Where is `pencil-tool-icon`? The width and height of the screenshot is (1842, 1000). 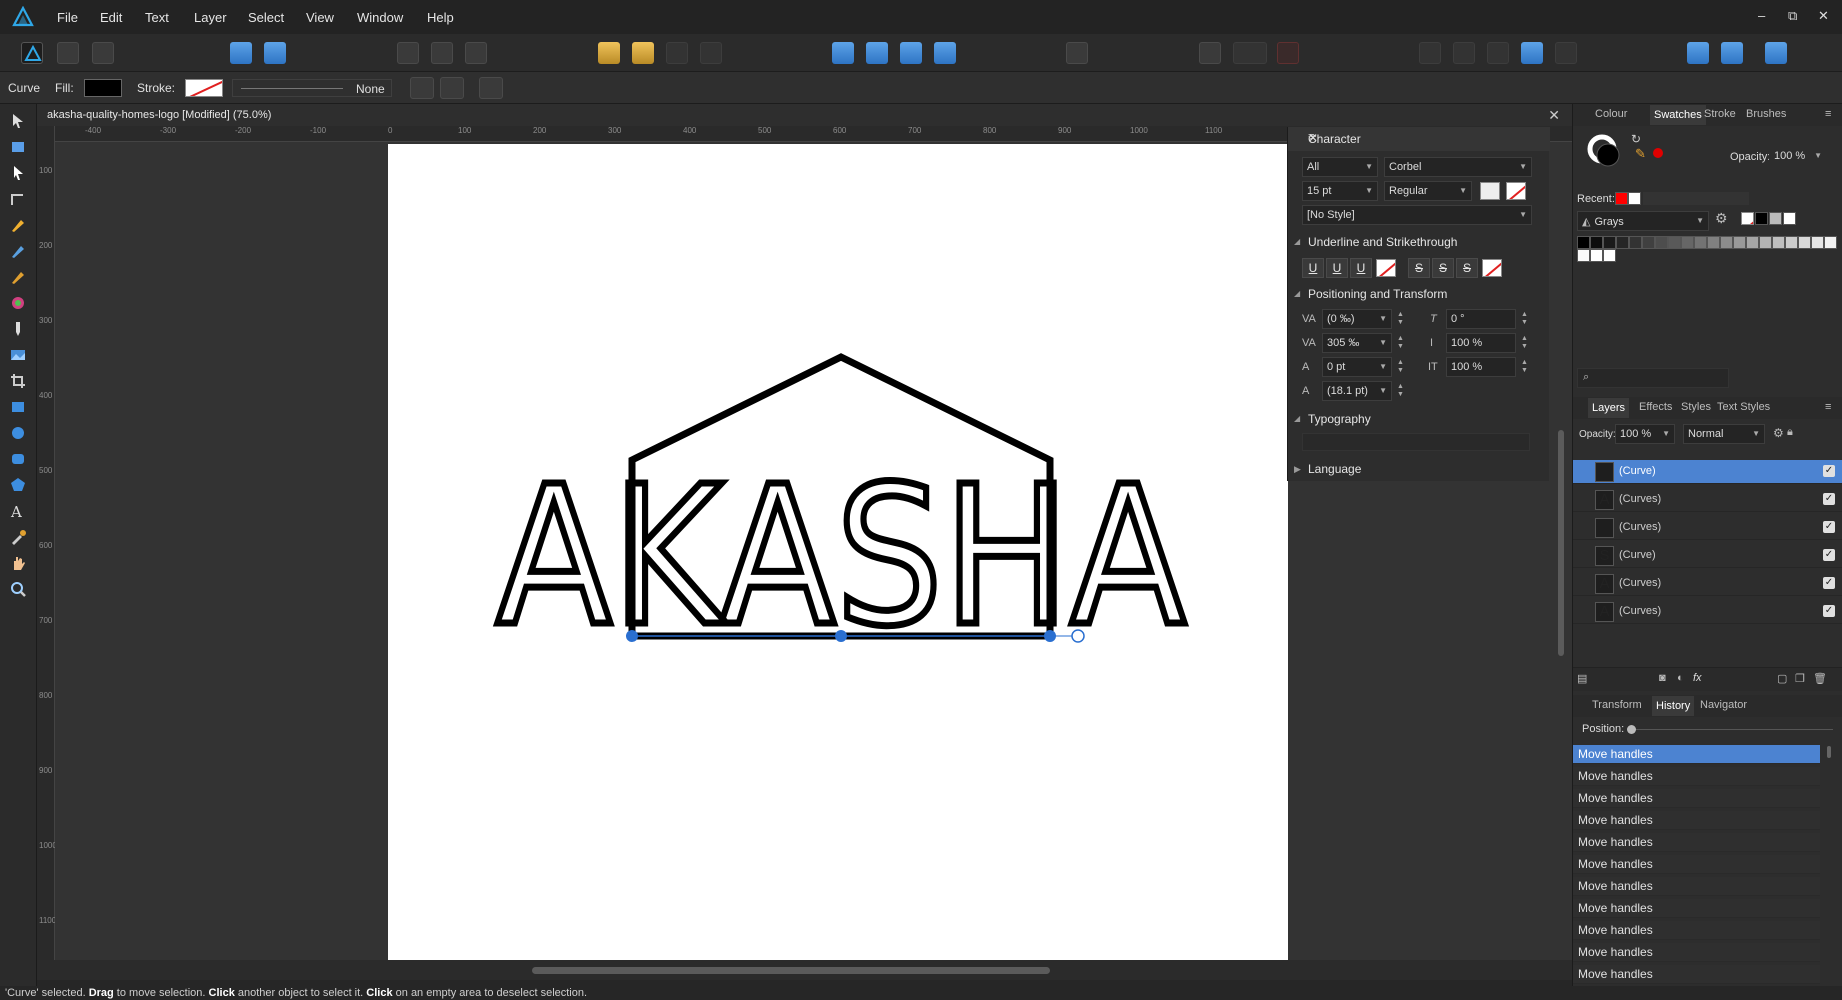 pencil-tool-icon is located at coordinates (18, 251).